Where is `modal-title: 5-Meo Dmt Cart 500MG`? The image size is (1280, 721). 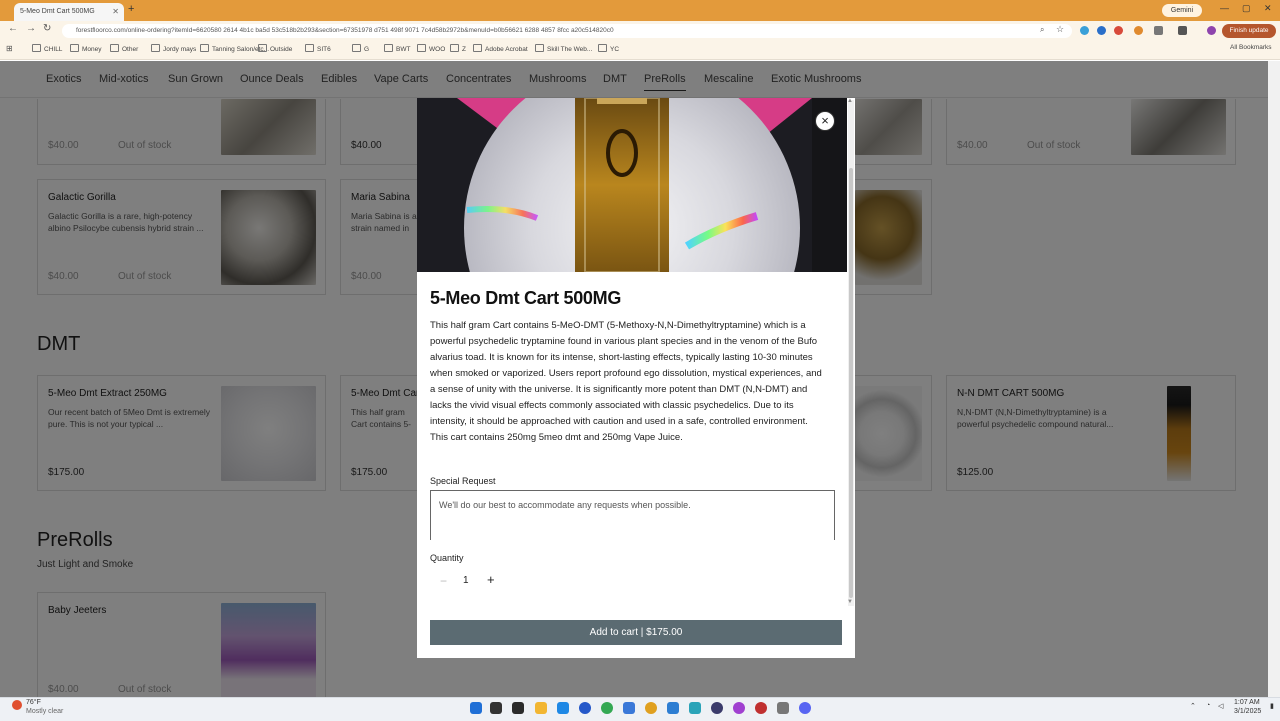
modal-title: 5-Meo Dmt Cart 500MG is located at coordinates (526, 298).